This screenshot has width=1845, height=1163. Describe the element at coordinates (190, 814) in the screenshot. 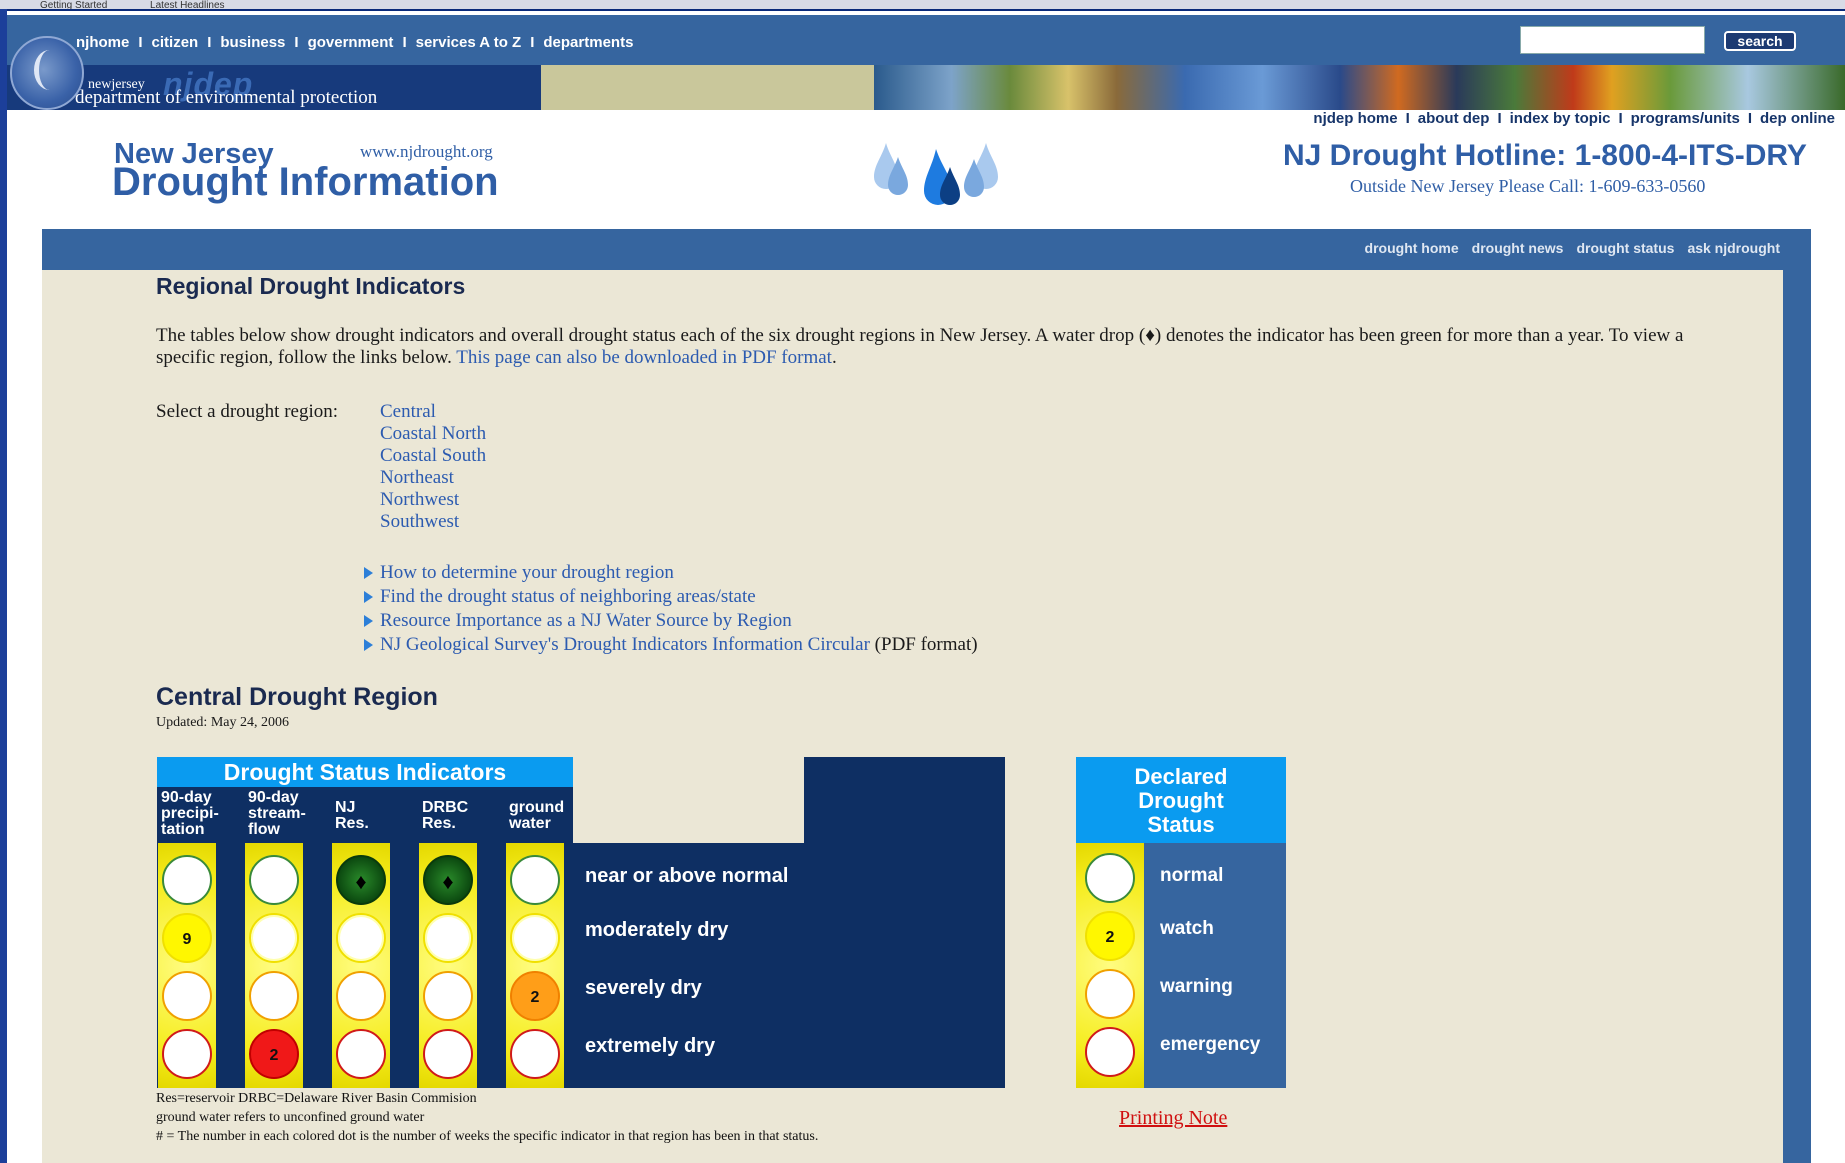

I see `indicator-column-header: 90-day precipi-tation` at that location.